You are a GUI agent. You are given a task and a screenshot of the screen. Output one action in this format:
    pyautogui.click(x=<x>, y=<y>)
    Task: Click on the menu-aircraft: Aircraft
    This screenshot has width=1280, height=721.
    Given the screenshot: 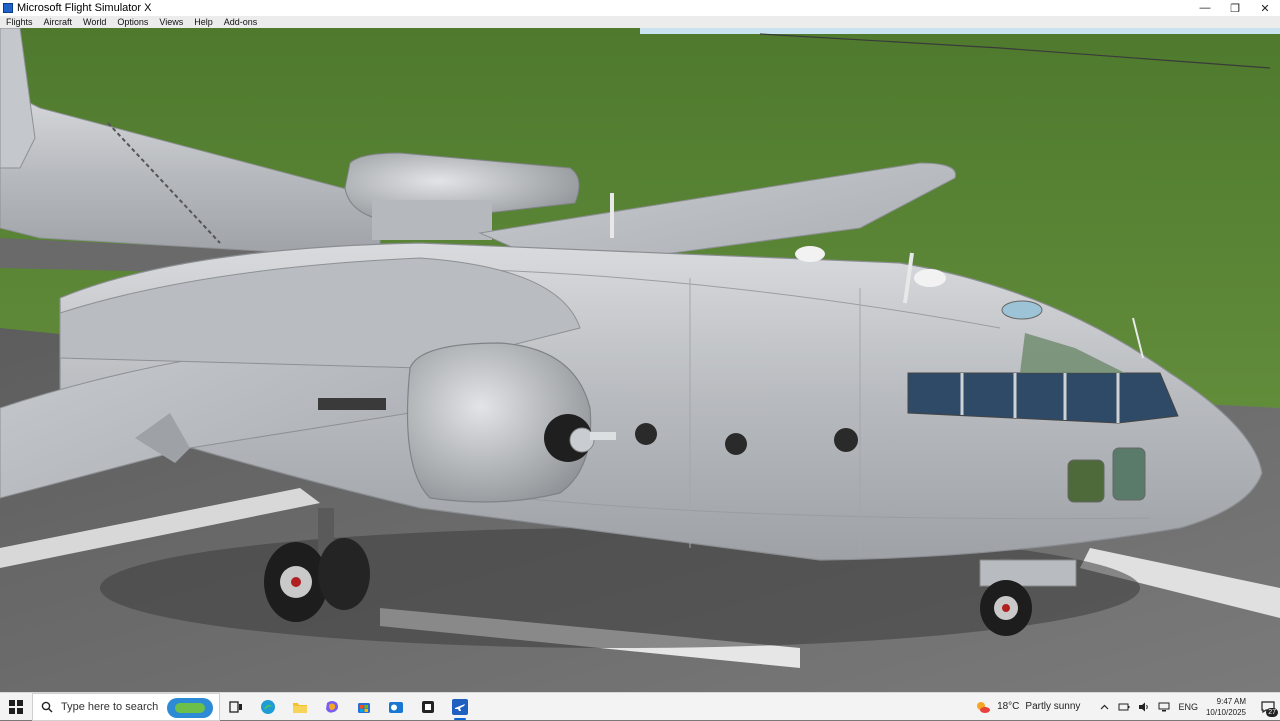 What is the action you would take?
    pyautogui.click(x=58, y=22)
    